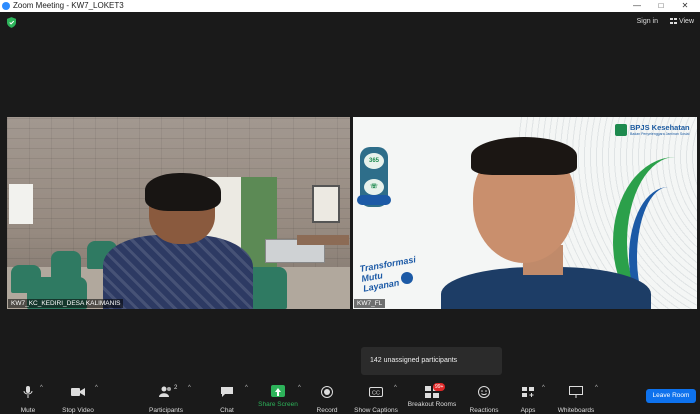 The height and width of the screenshot is (414, 700). Describe the element at coordinates (376, 410) in the screenshot. I see `show-captions-label: Show Captions` at that location.